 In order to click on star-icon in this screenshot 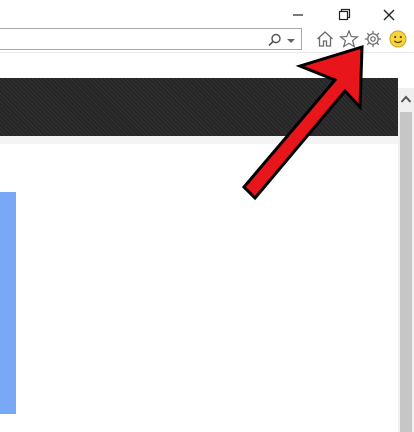, I will do `click(349, 39)`.